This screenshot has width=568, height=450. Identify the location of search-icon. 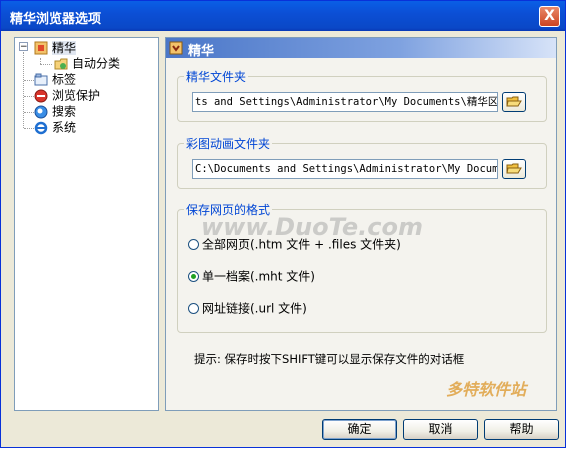
(41, 111).